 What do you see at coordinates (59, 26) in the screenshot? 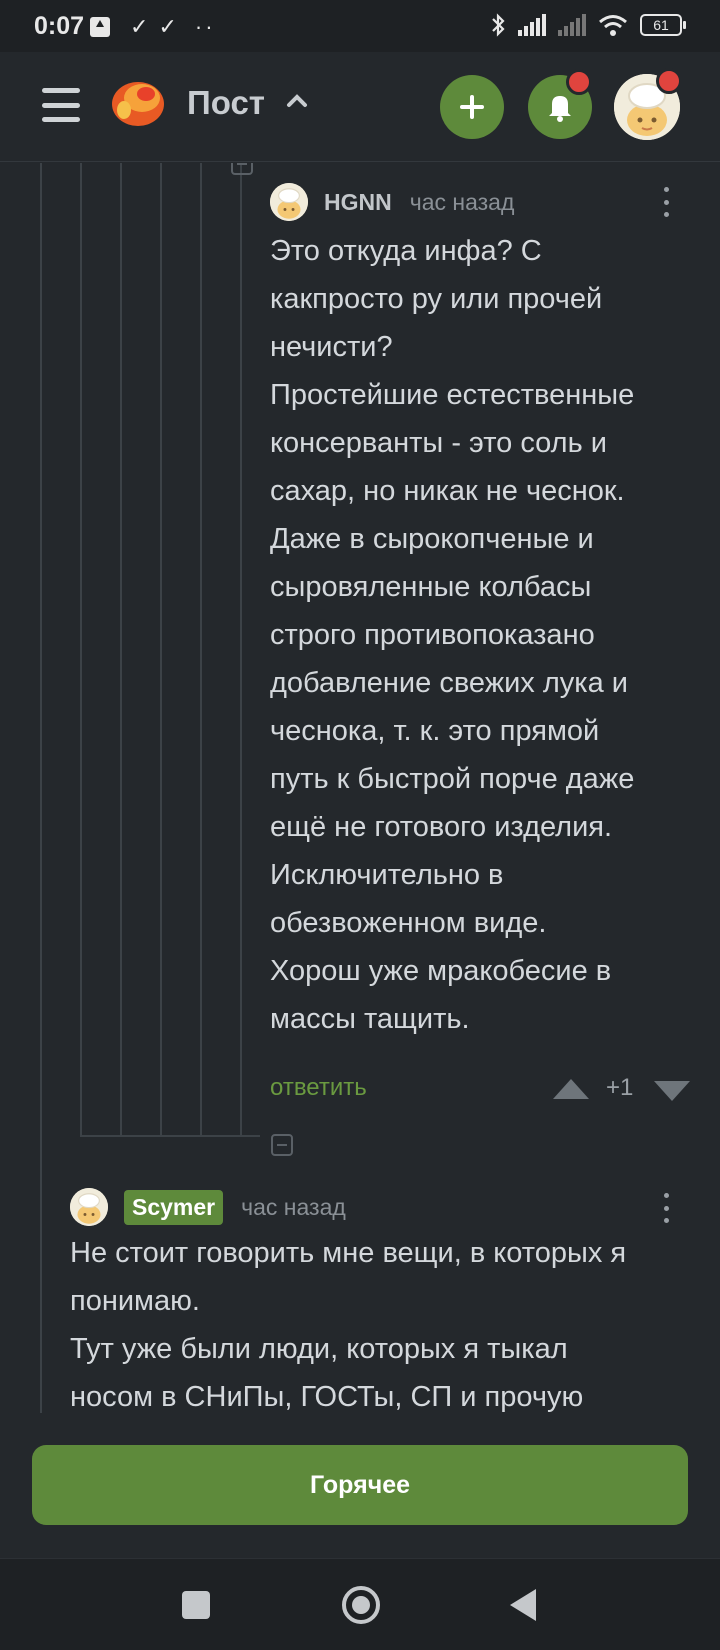
I see `status-time: 0:07` at bounding box center [59, 26].